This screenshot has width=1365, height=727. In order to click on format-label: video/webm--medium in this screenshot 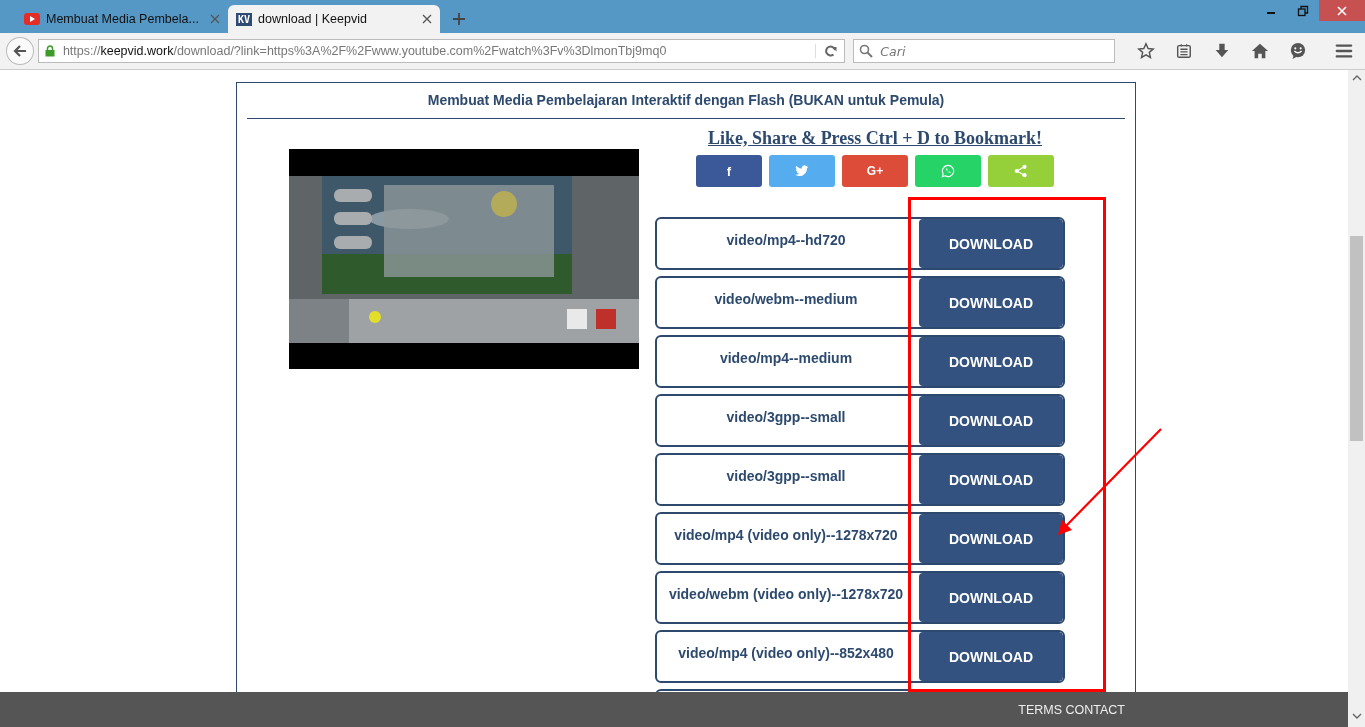, I will do `click(786, 299)`.